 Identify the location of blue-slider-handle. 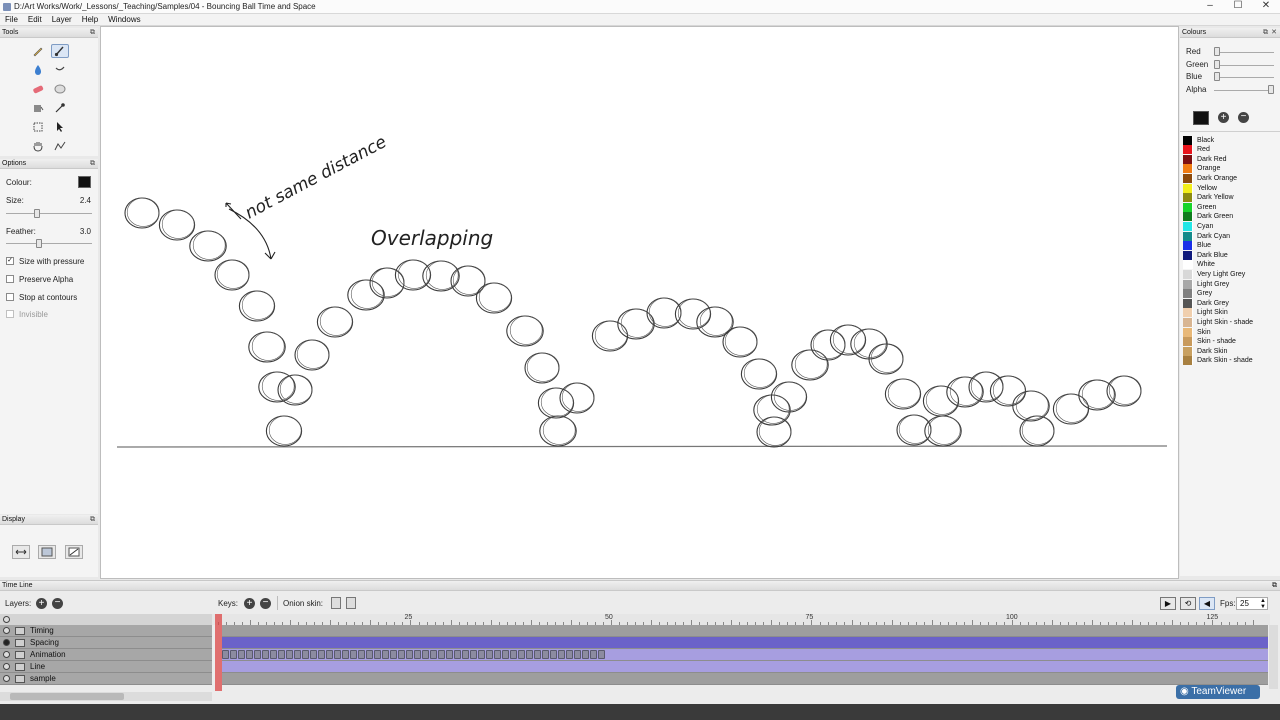
(1217, 76).